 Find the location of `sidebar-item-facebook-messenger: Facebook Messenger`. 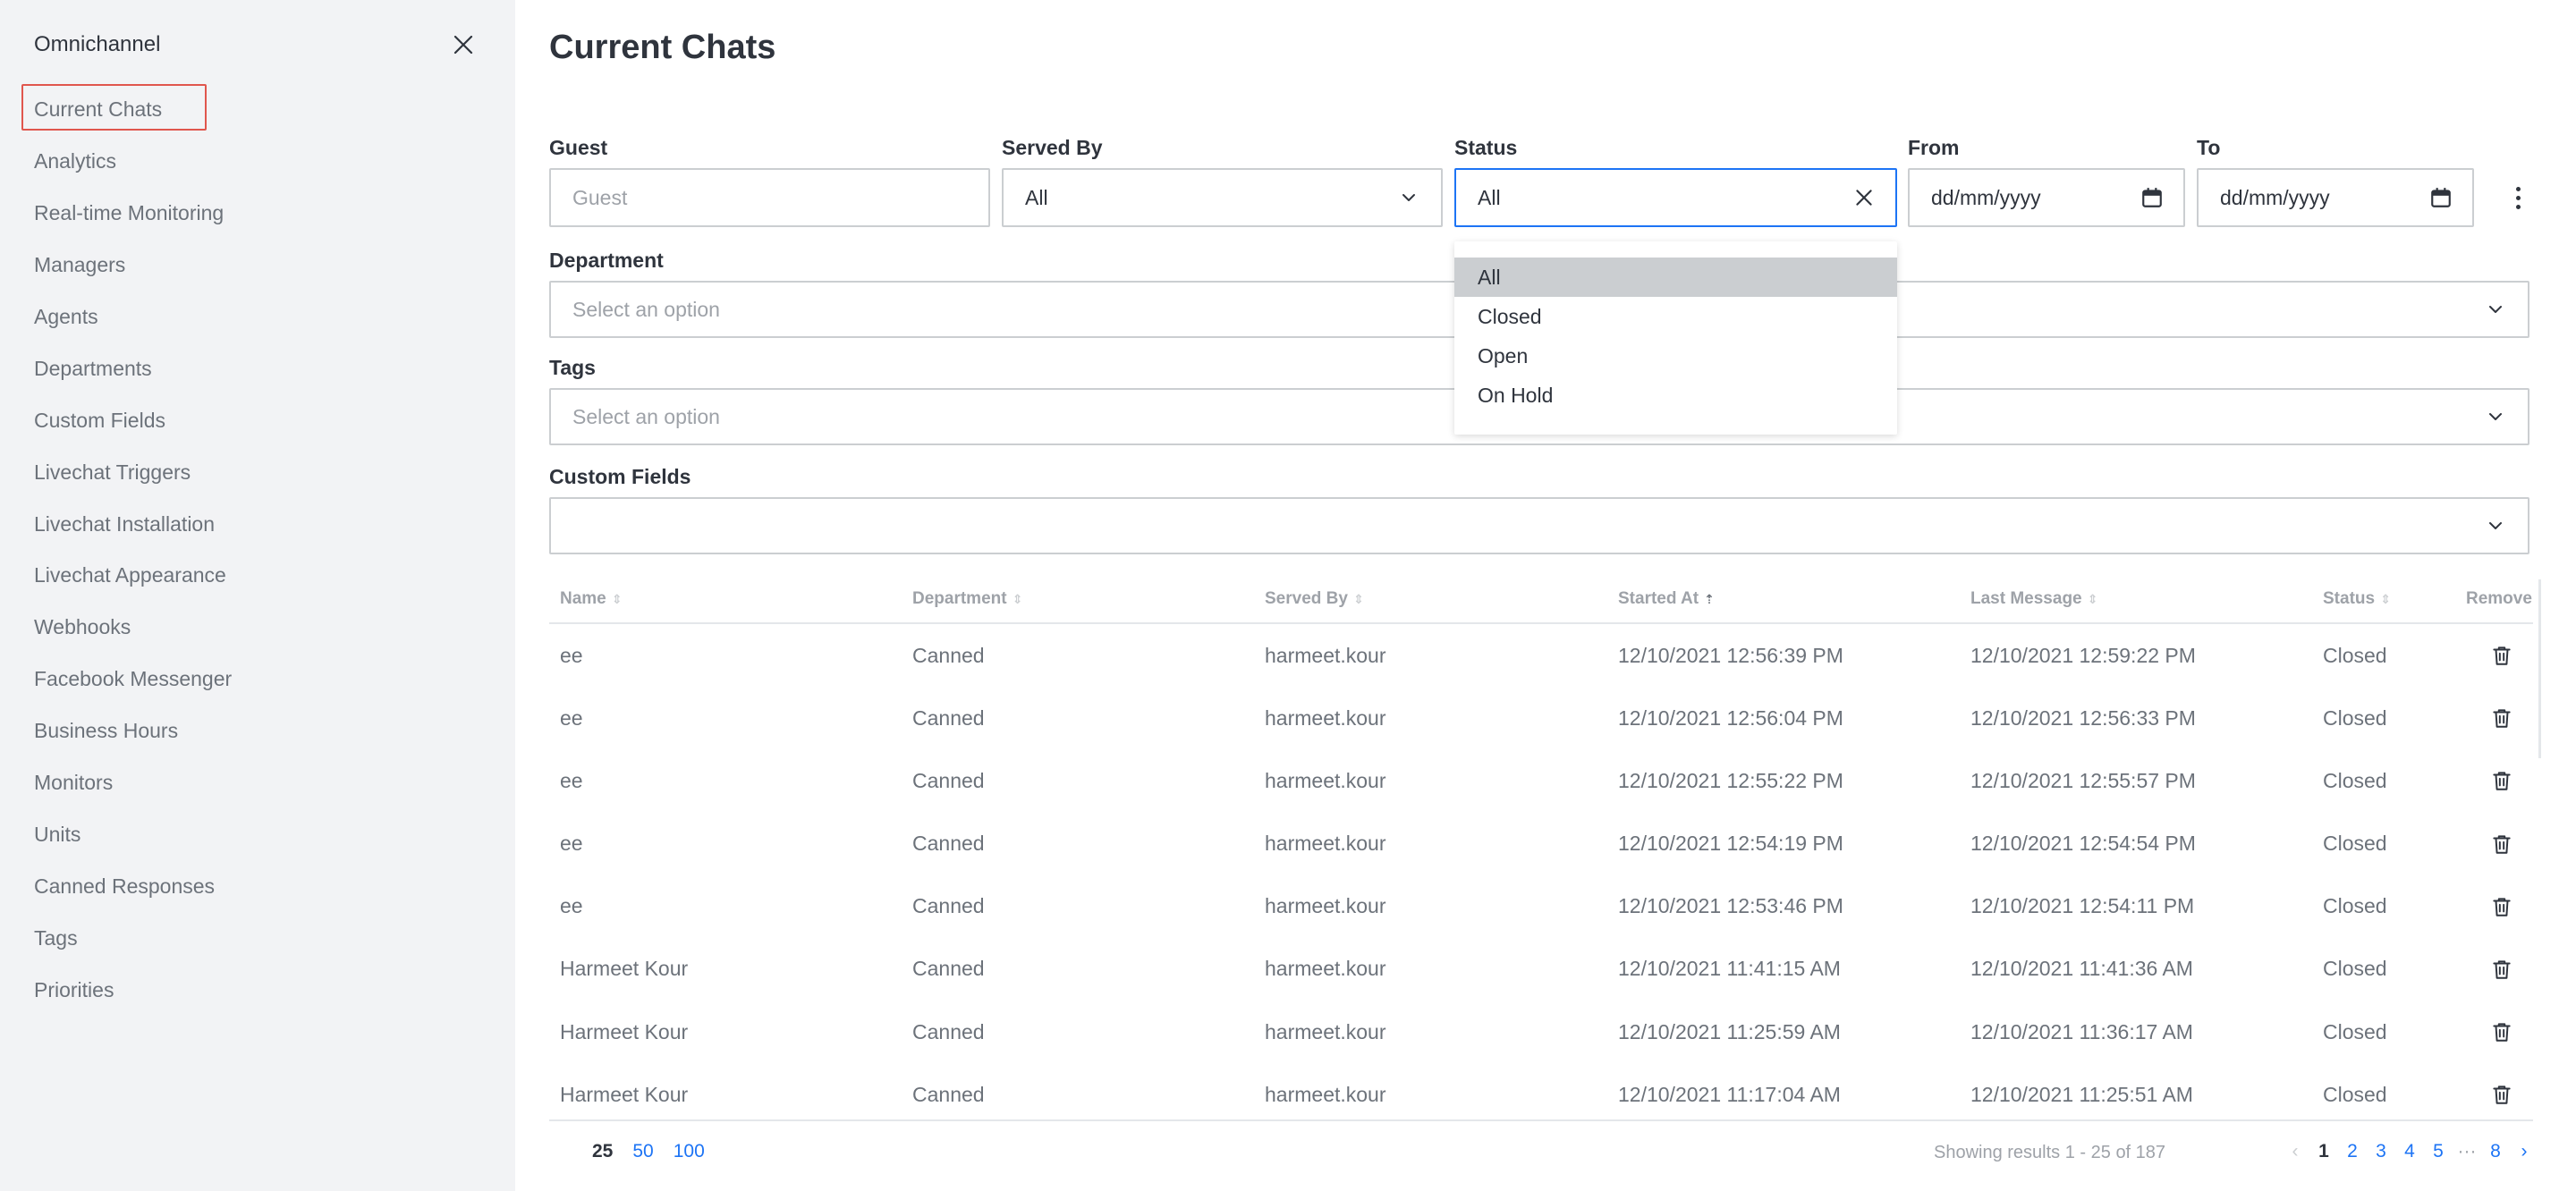

sidebar-item-facebook-messenger: Facebook Messenger is located at coordinates (257, 679).